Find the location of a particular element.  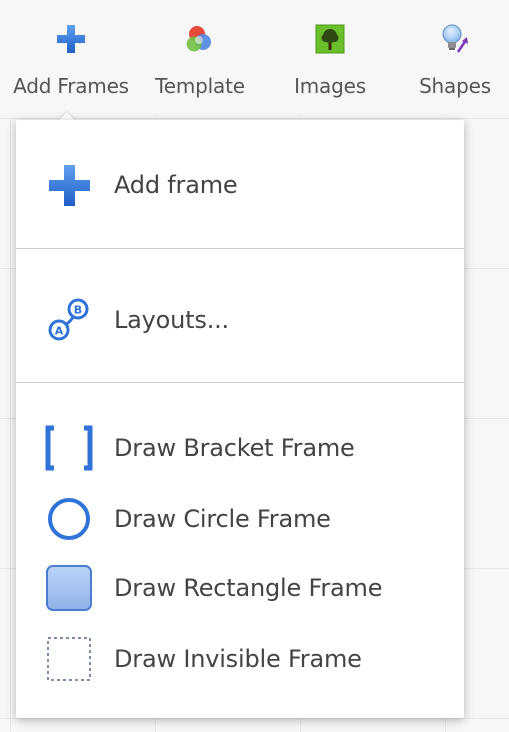

invisible-frame-icon is located at coordinates (69, 659).